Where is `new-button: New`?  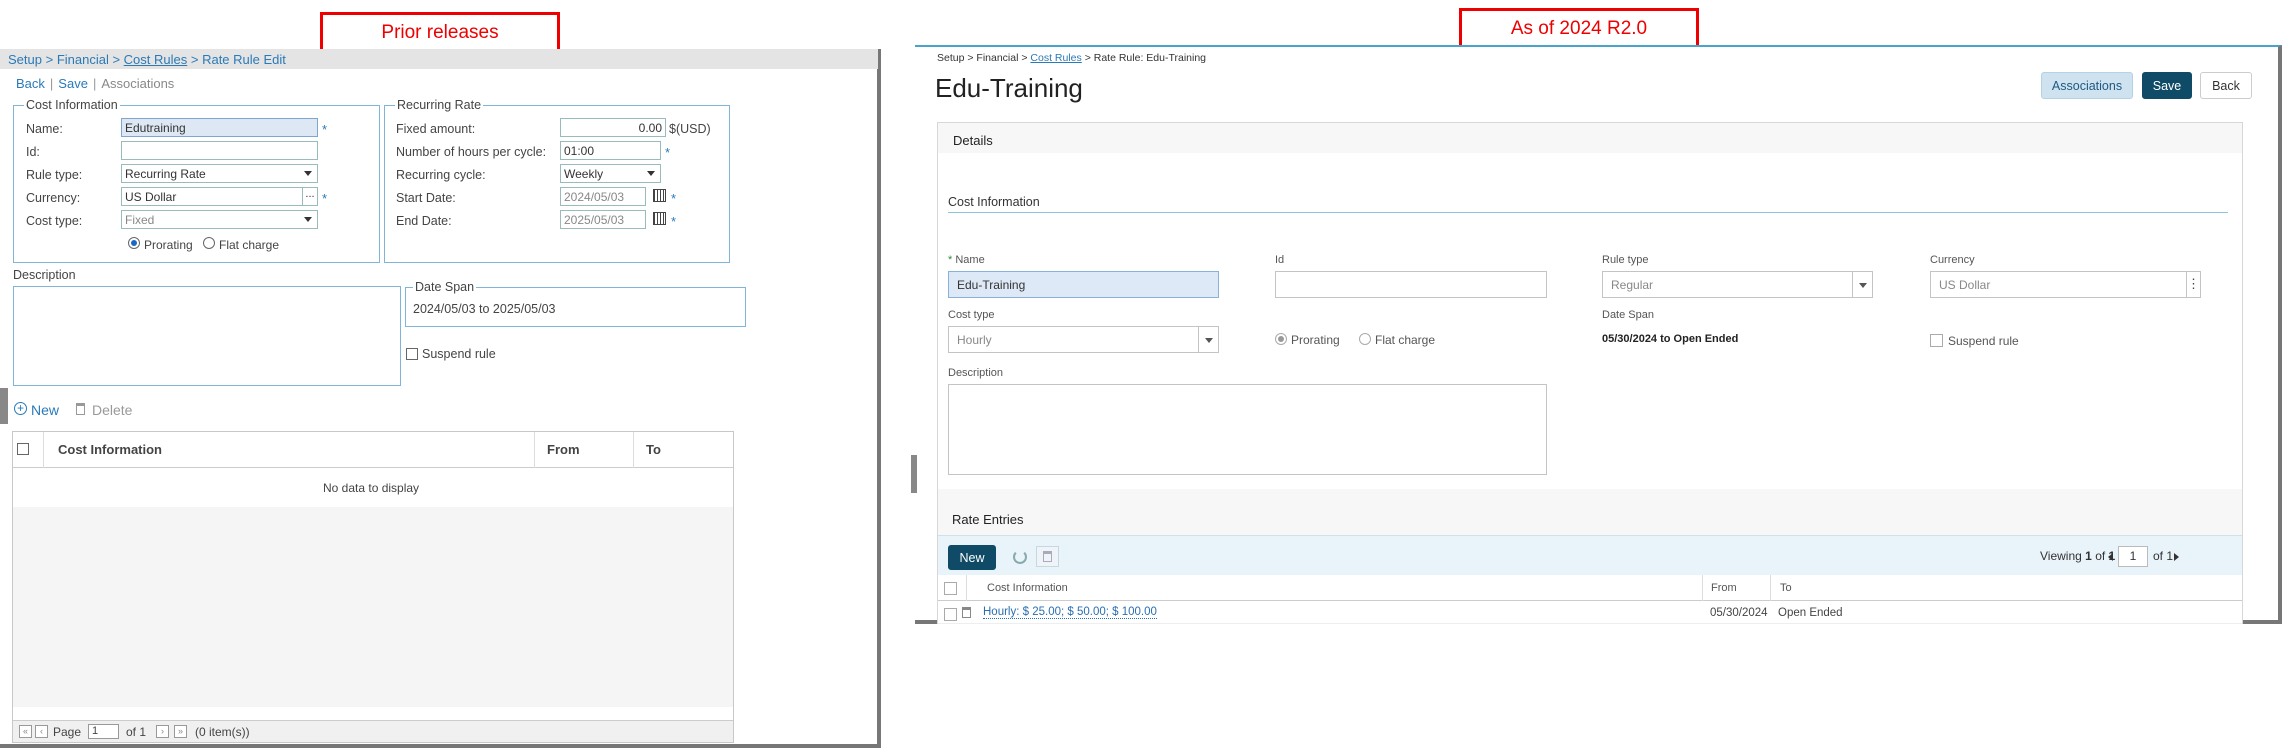 new-button: New is located at coordinates (45, 410).